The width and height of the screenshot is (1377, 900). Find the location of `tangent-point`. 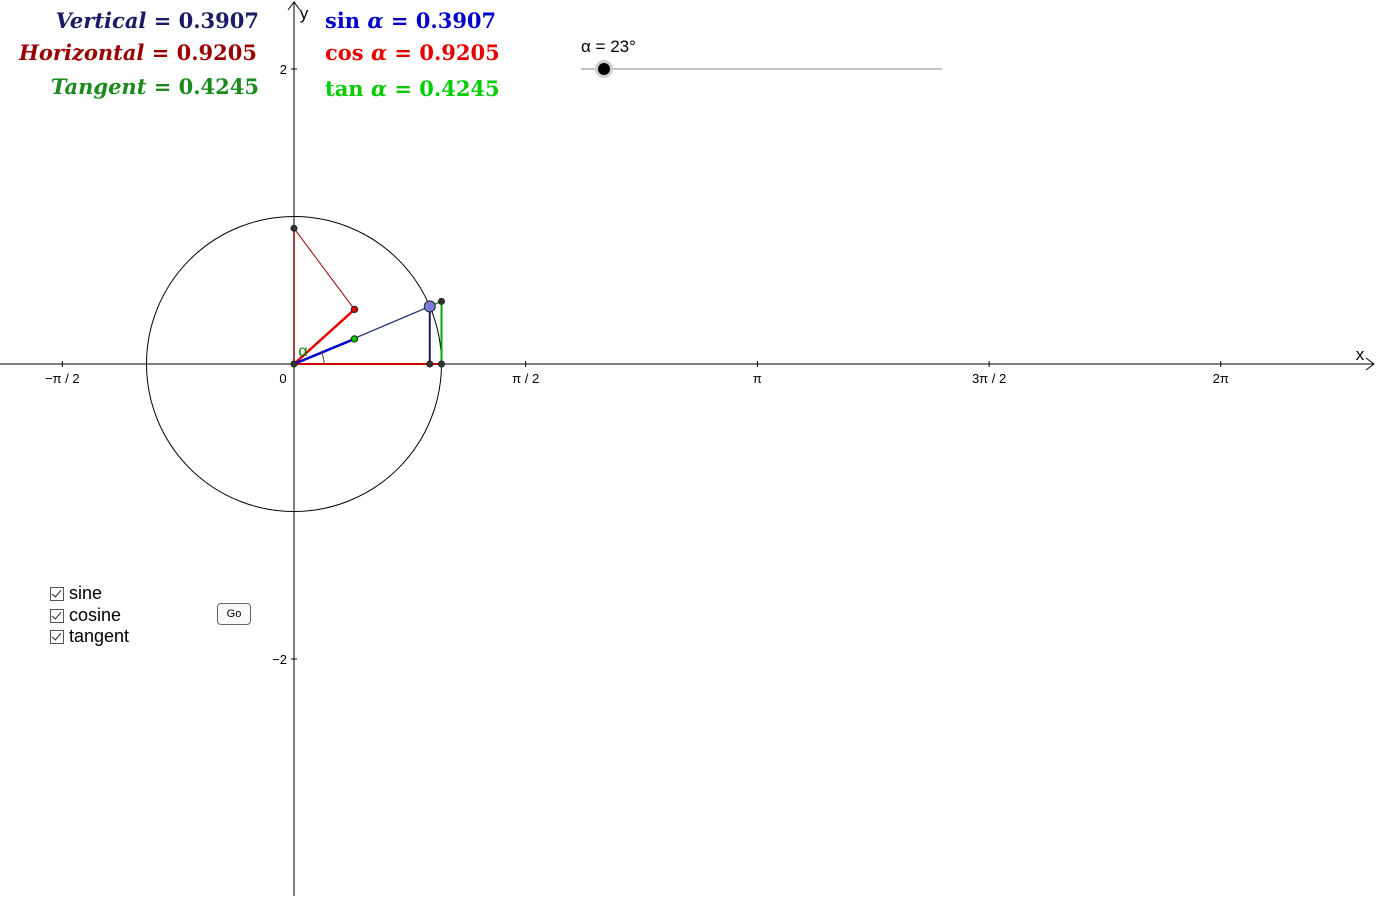

tangent-point is located at coordinates (441, 301).